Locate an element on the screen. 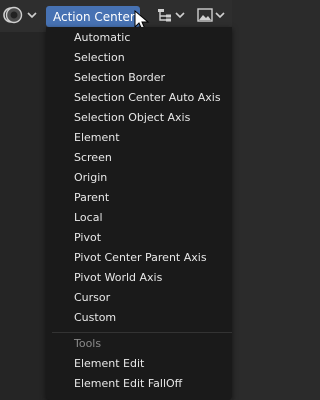  shading-ring-icon is located at coordinates (14, 15).